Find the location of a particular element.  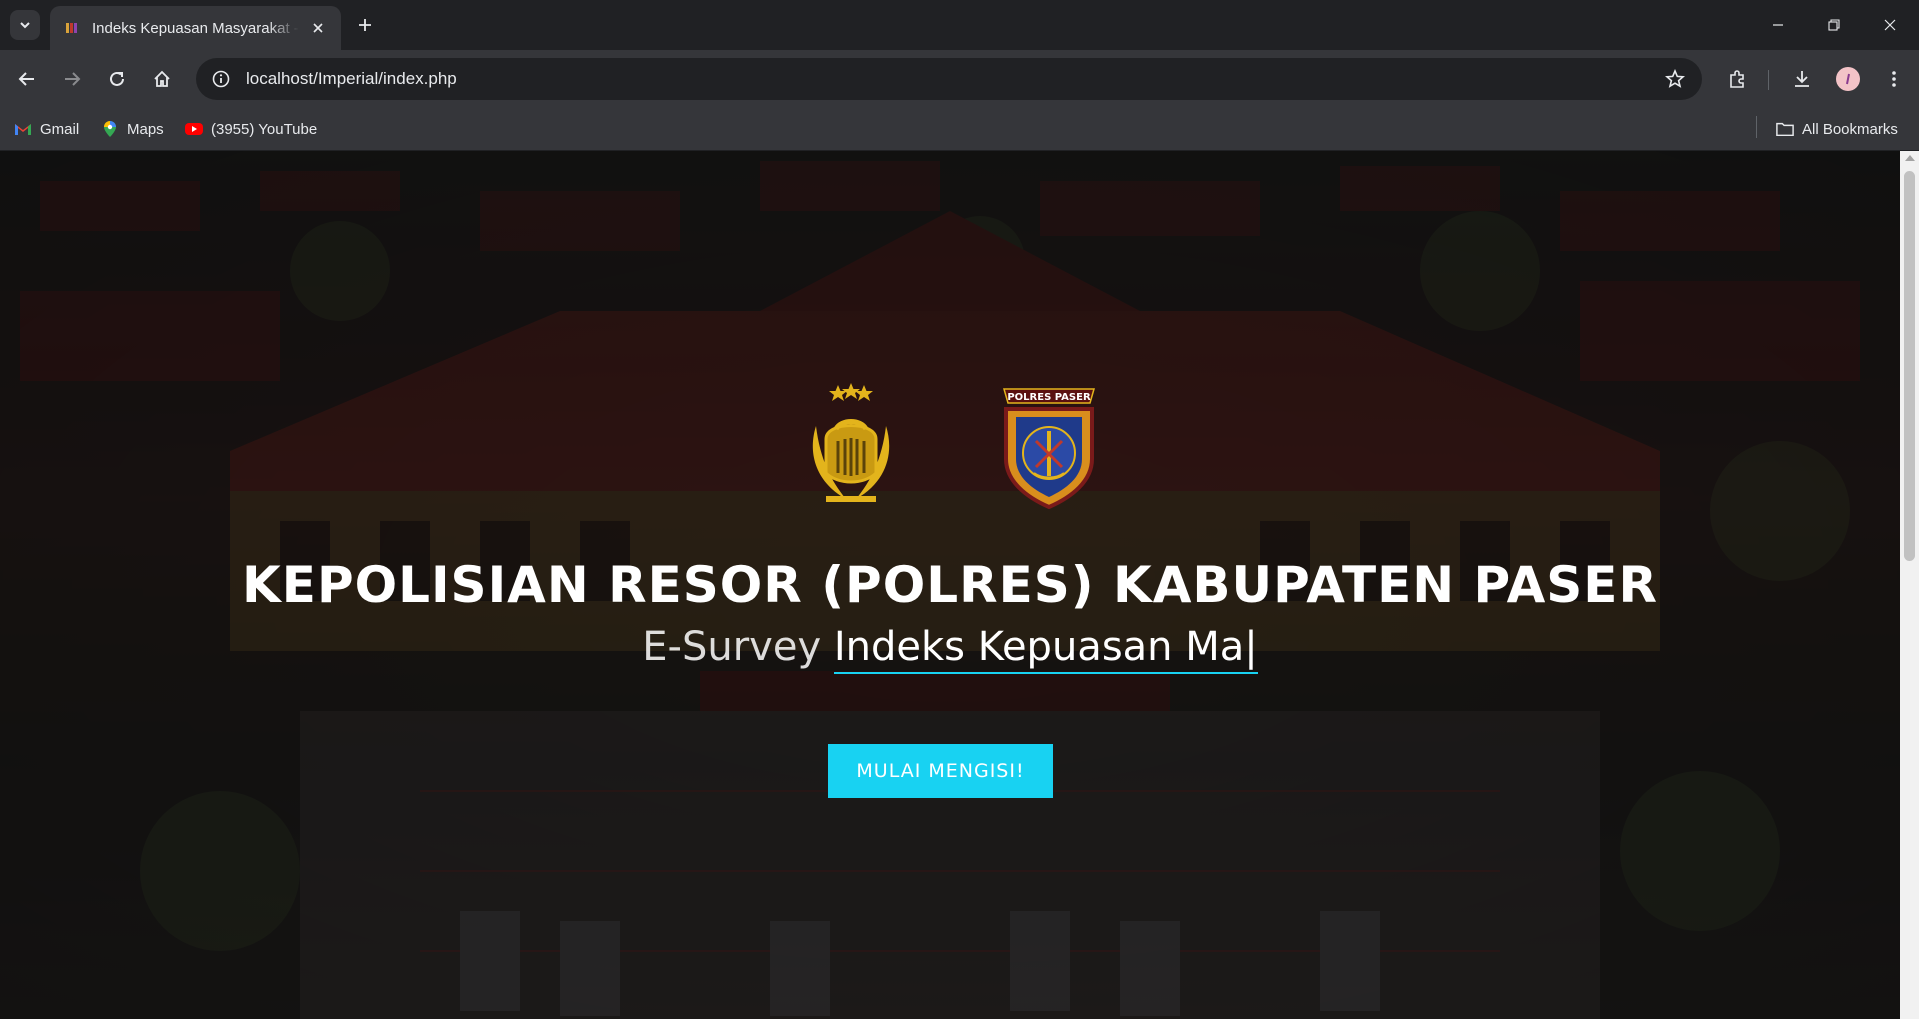

home-icon is located at coordinates (162, 78).